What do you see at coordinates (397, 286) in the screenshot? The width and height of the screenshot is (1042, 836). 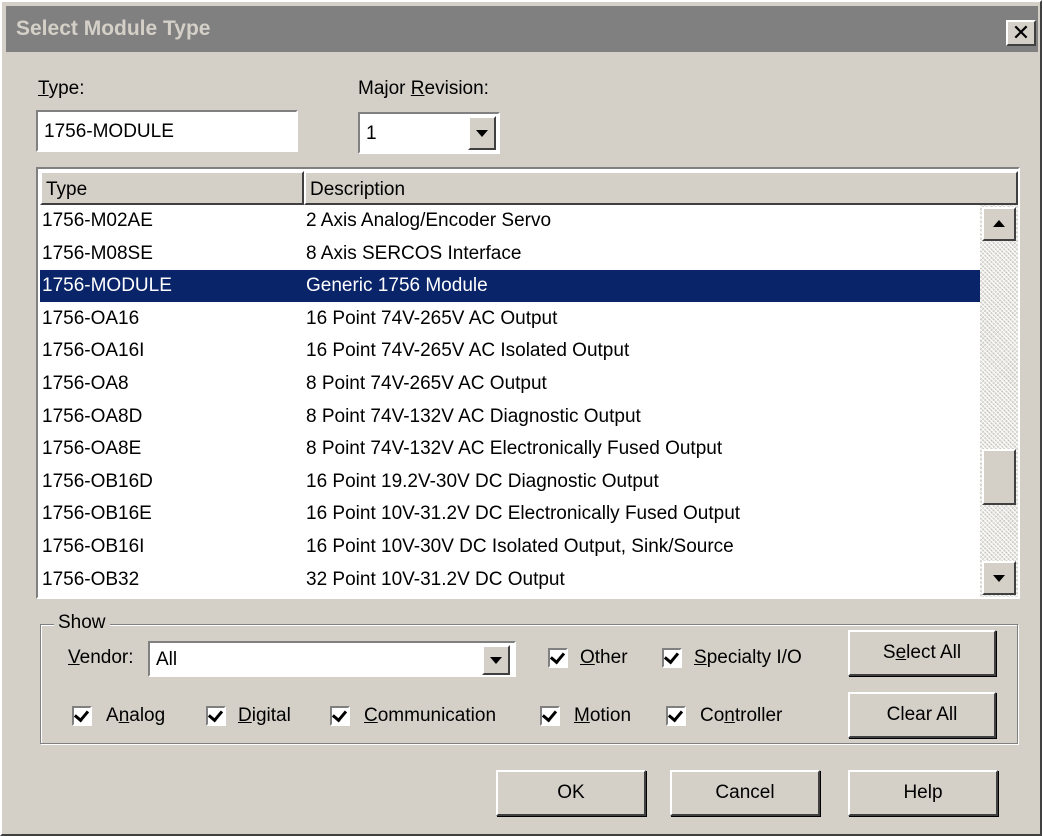 I see `row-description: Generic 1756 Module` at bounding box center [397, 286].